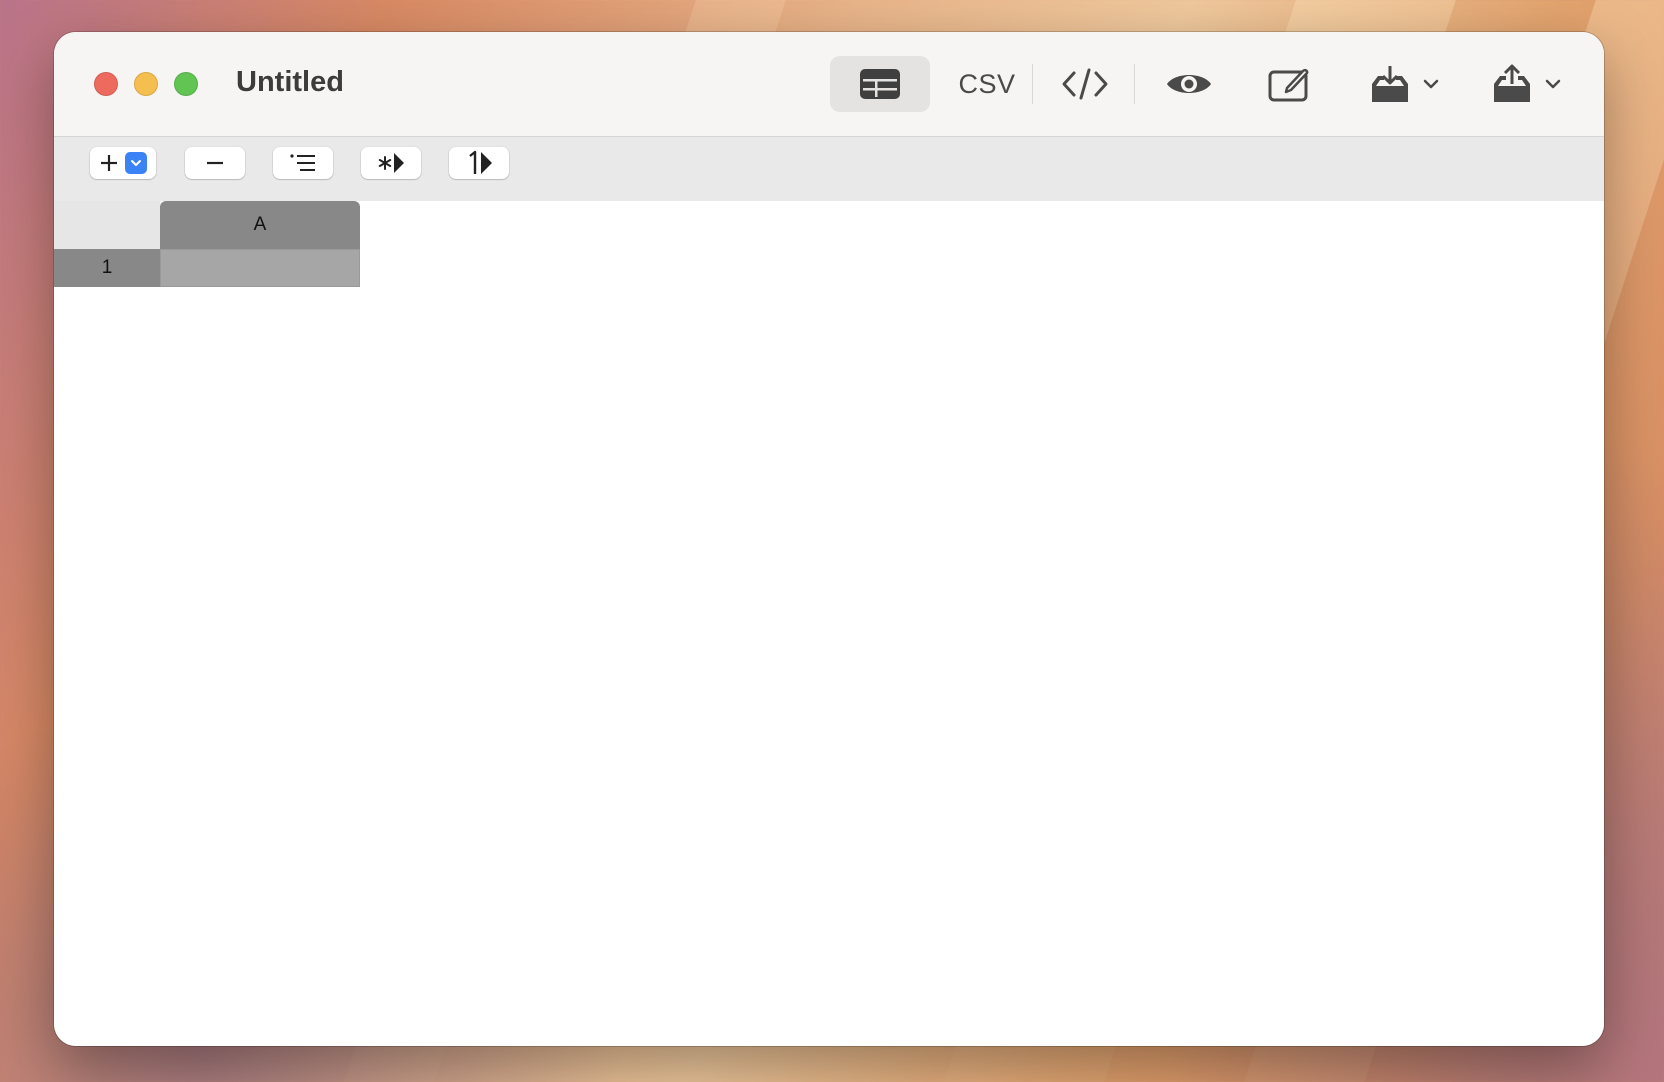 The image size is (1664, 1082). Describe the element at coordinates (290, 82) in the screenshot. I see `window-title: Untitled` at that location.